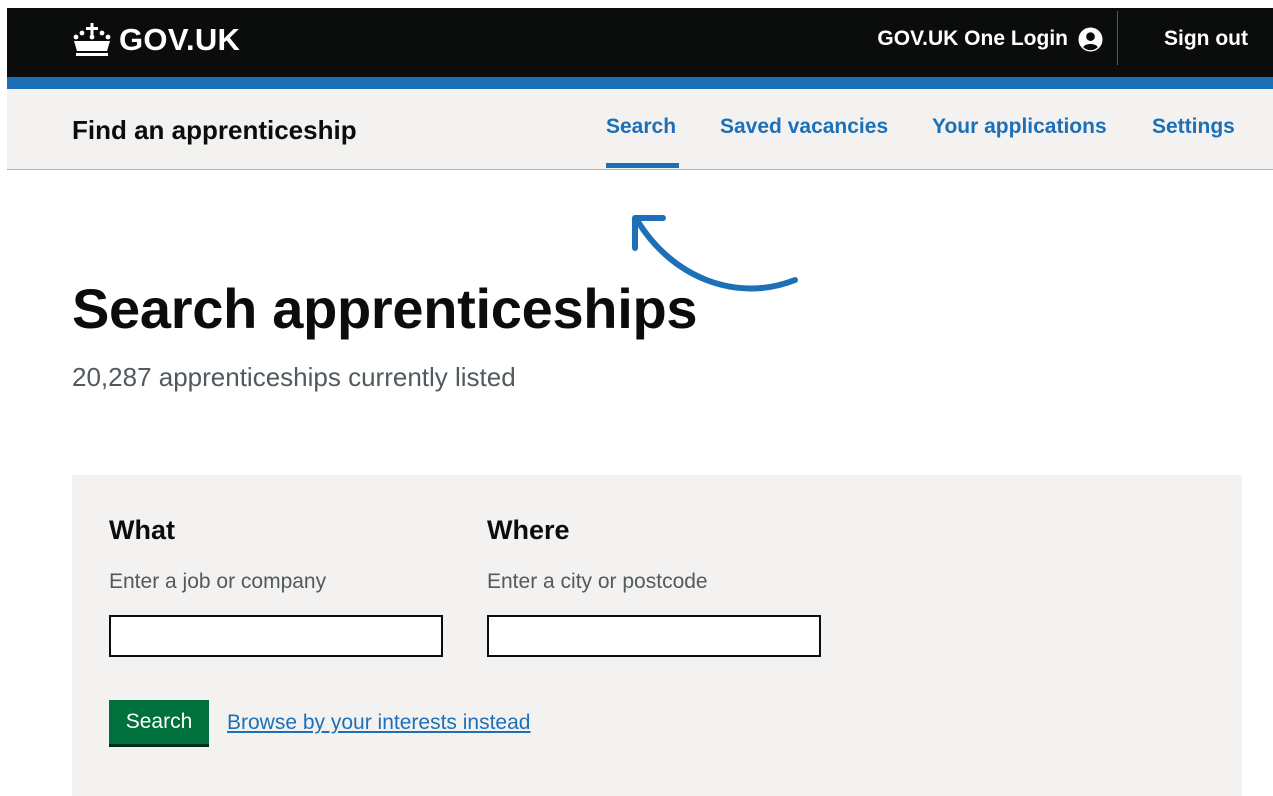  I want to click on where-hint: Enter a city or postcode, so click(597, 581).